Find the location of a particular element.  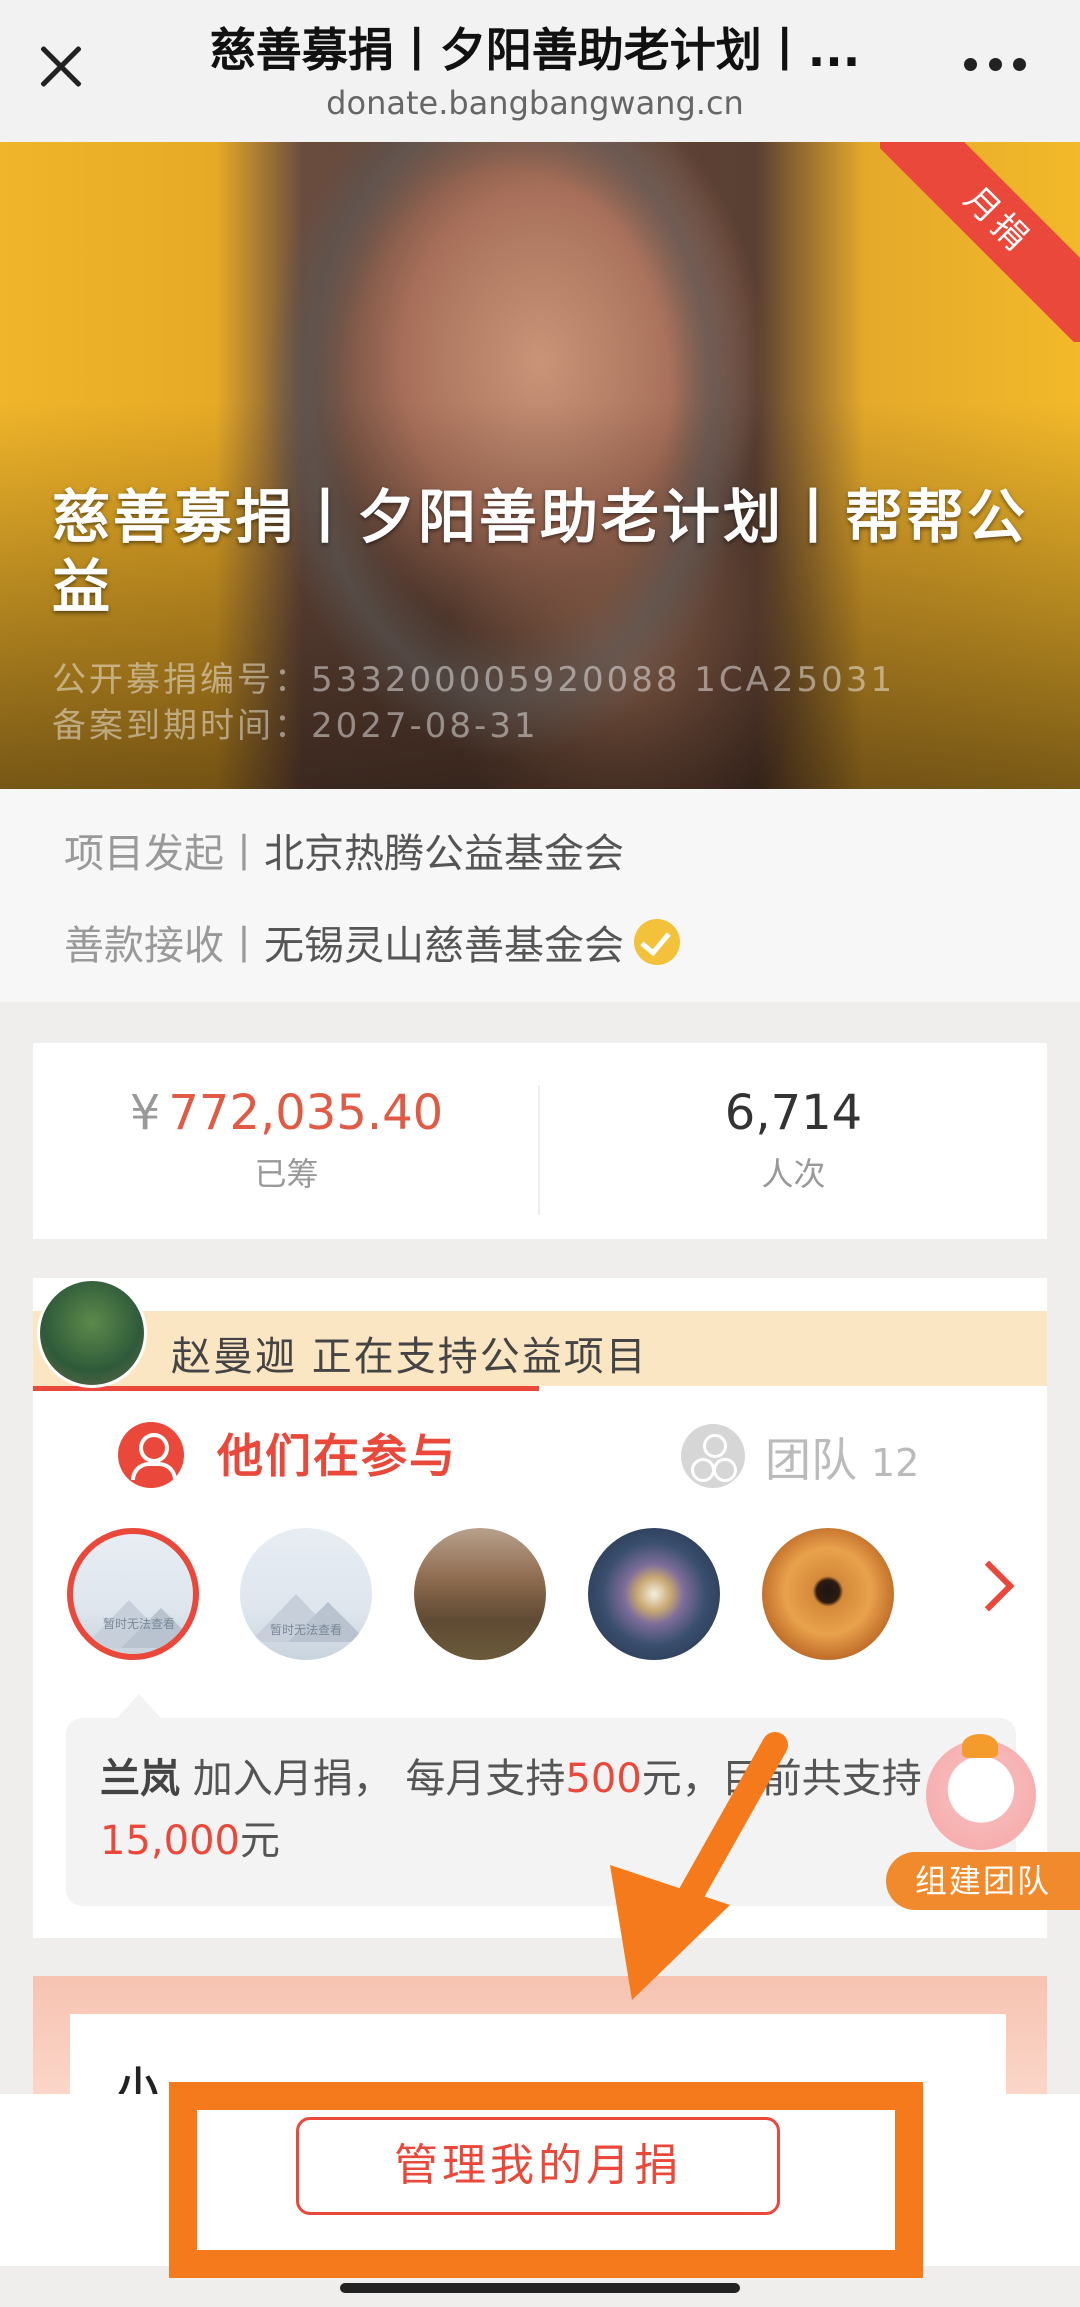

annotation-arrow is located at coordinates (699, 1866).